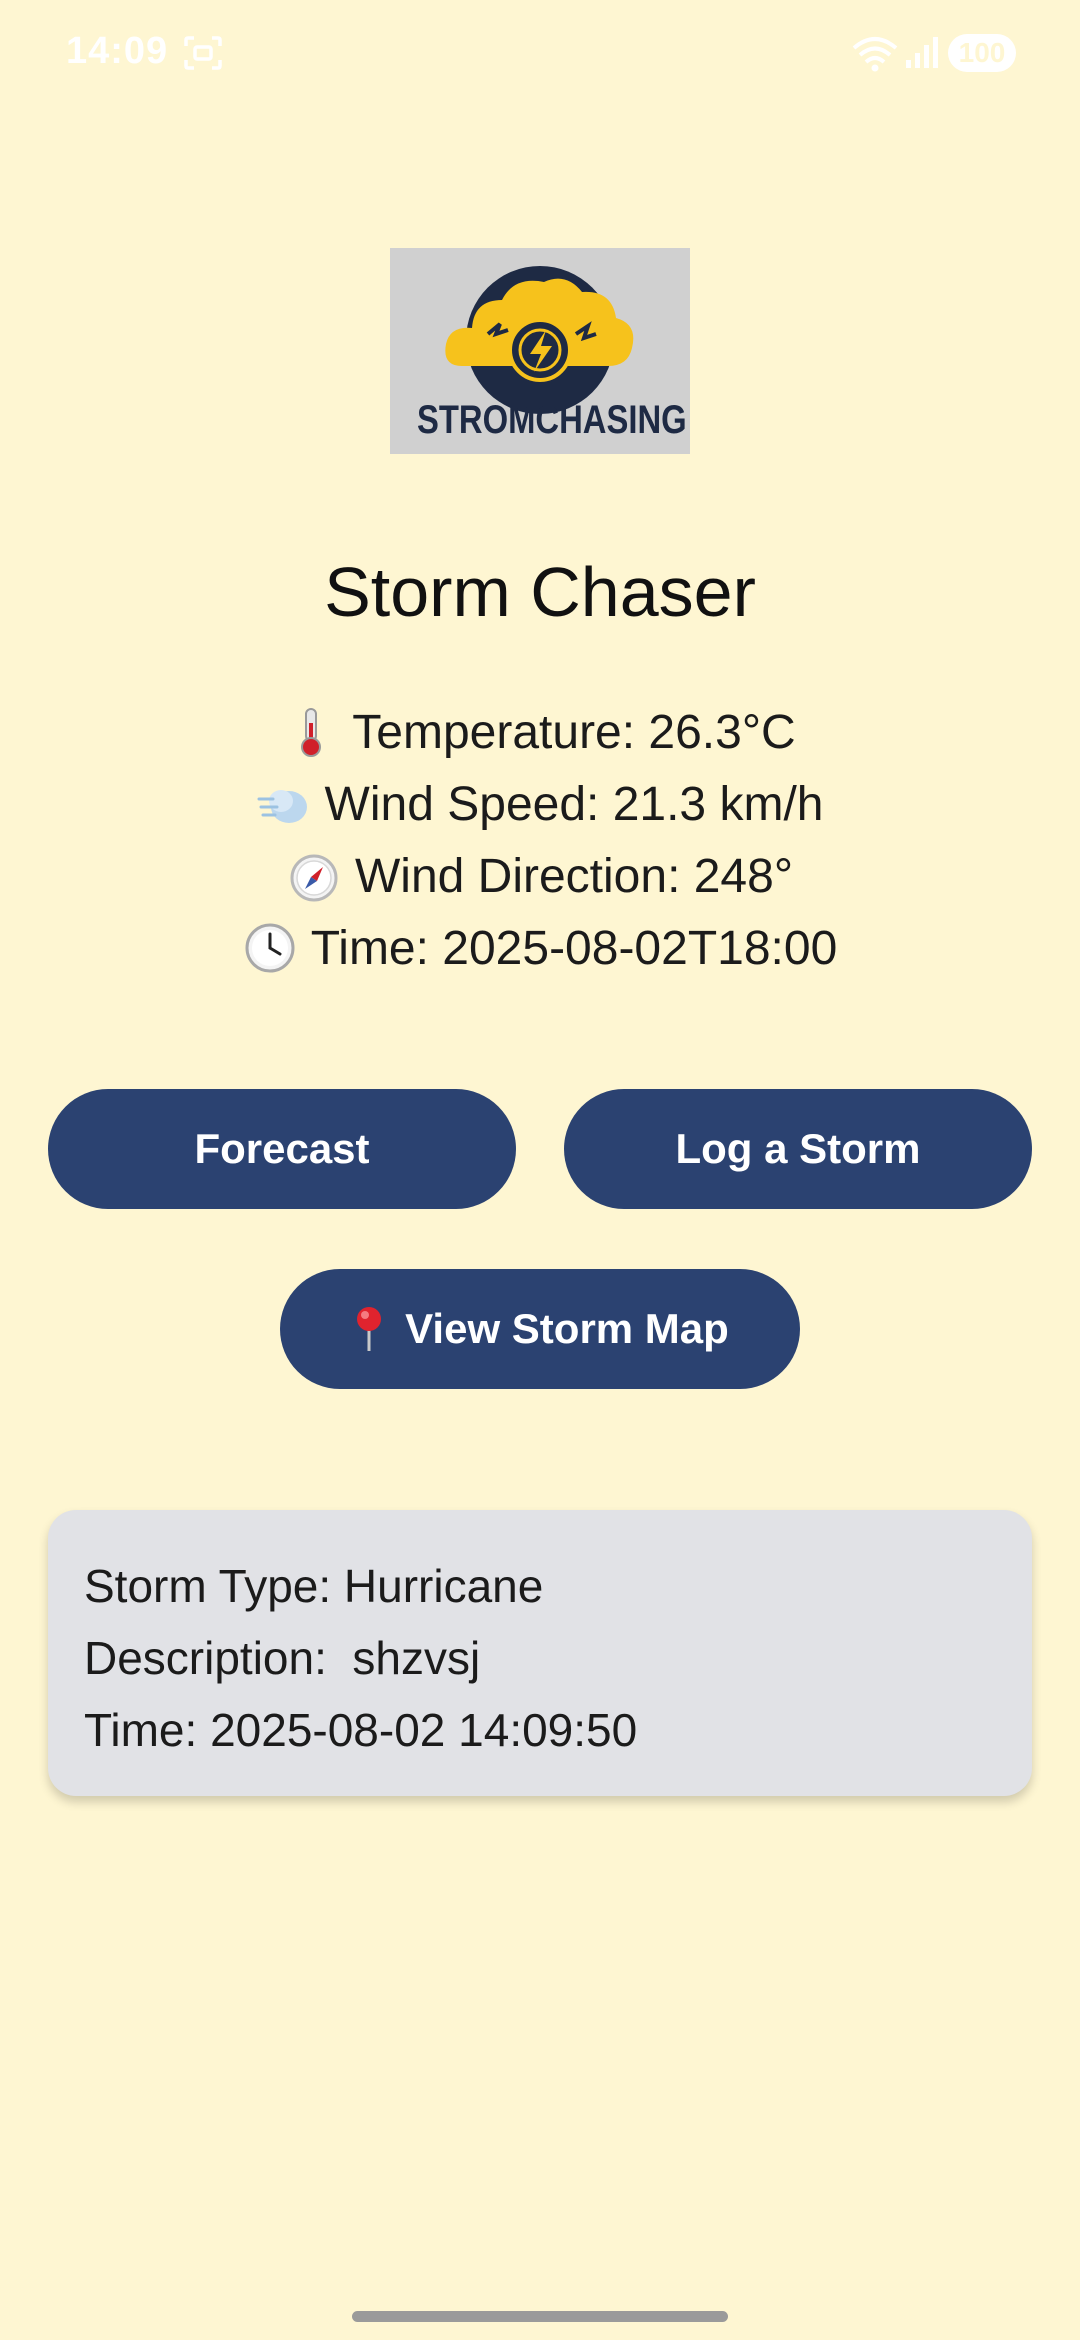 This screenshot has width=1080, height=2340. I want to click on status-time: 14:09, so click(117, 51).